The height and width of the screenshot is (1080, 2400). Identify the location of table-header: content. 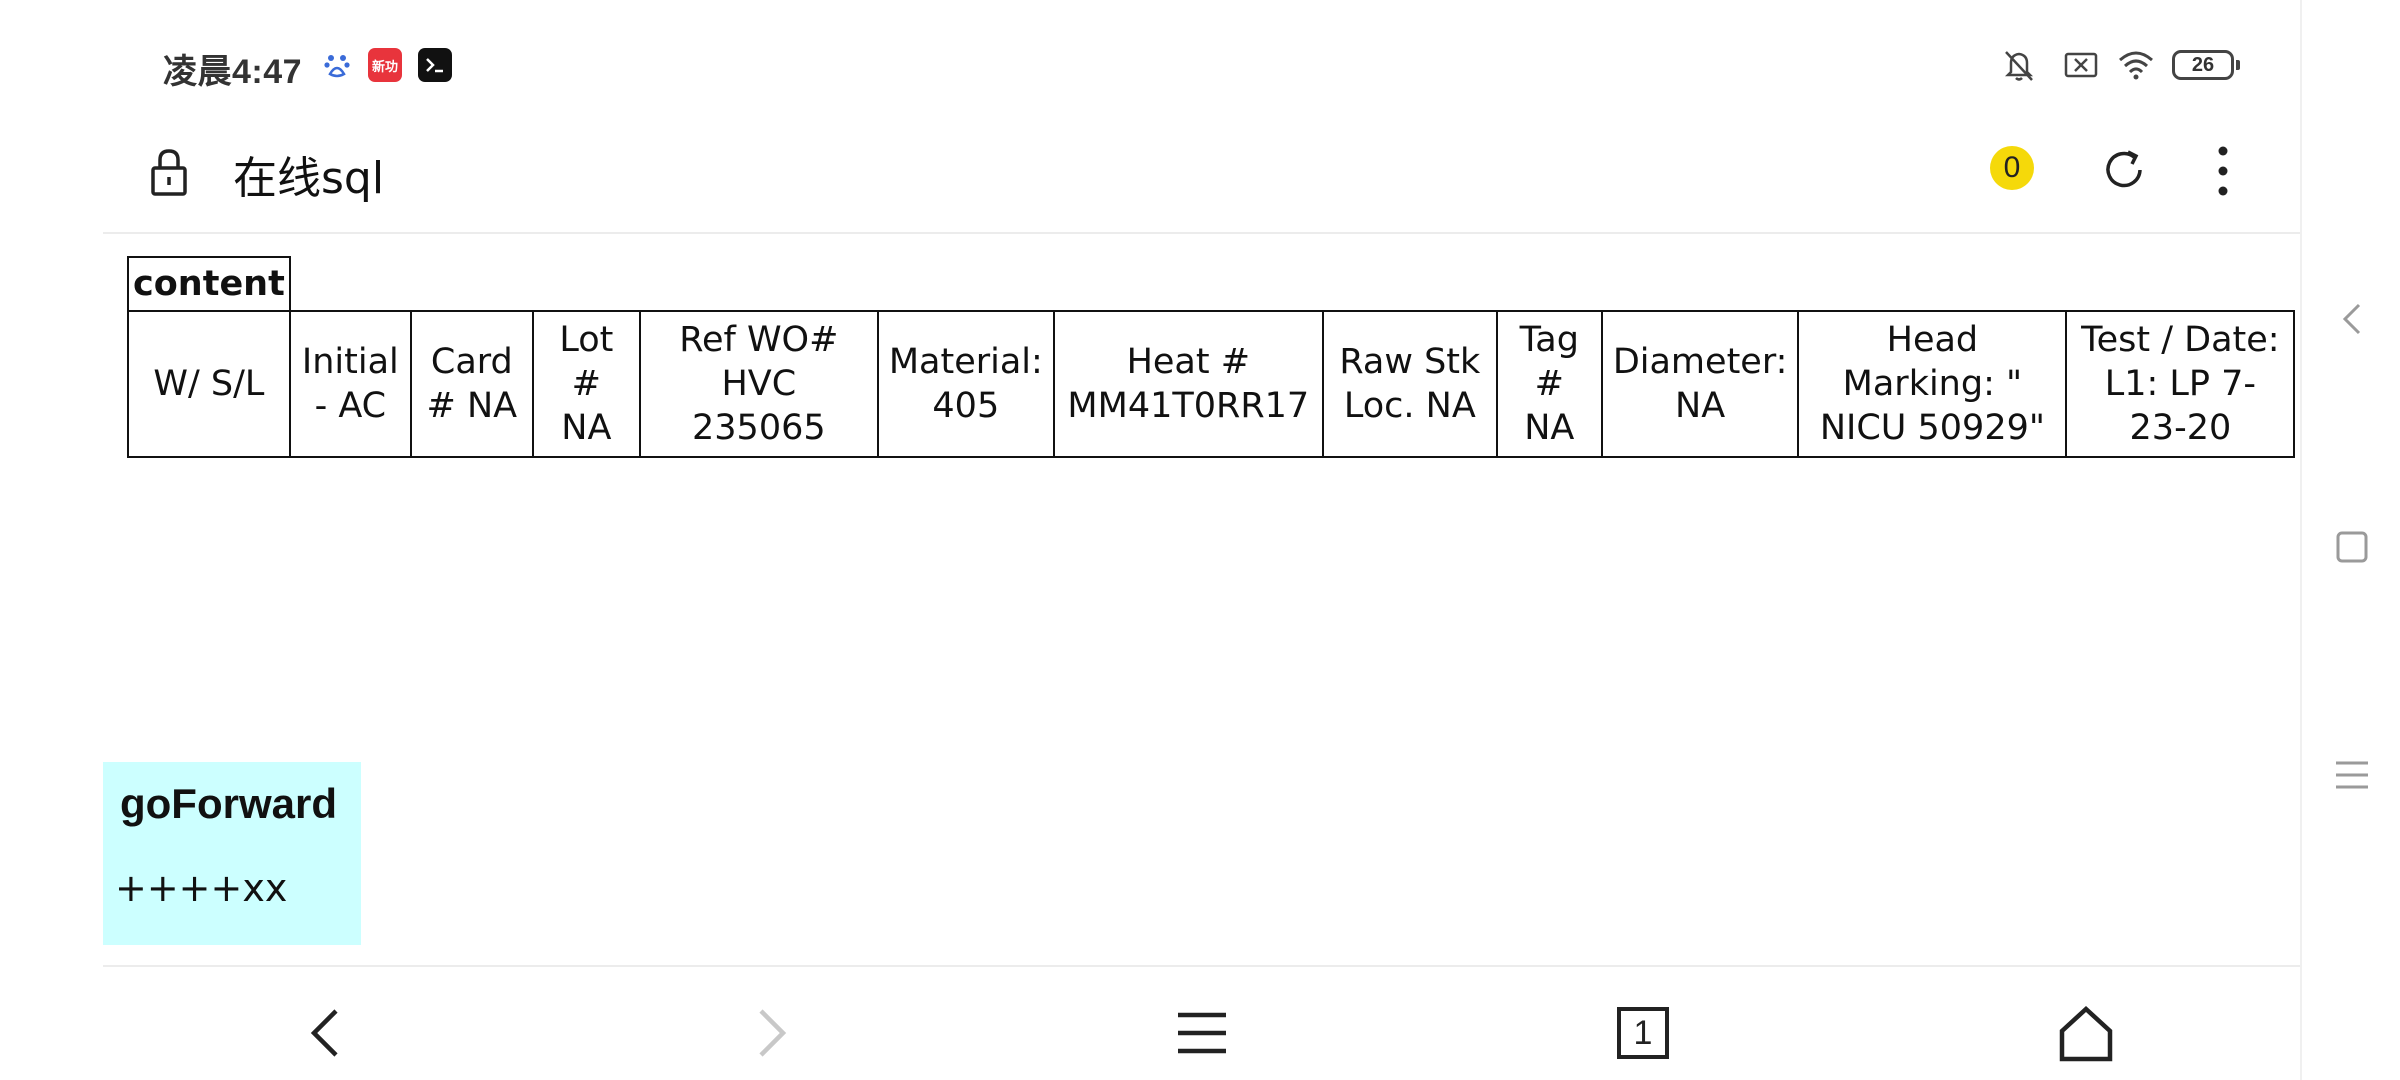
(209, 284).